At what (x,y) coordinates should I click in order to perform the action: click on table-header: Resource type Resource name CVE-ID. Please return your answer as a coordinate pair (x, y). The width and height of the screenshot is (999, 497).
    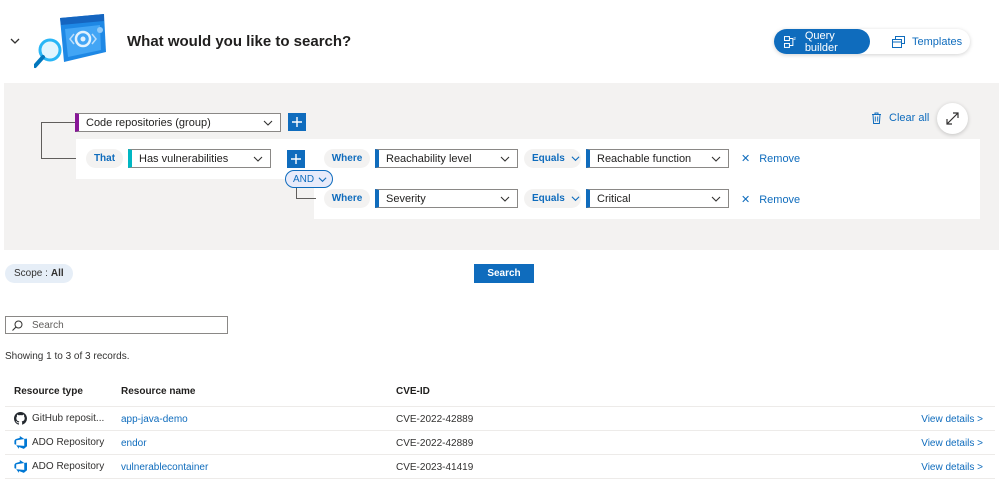
    Looking at the image, I should click on (500, 393).